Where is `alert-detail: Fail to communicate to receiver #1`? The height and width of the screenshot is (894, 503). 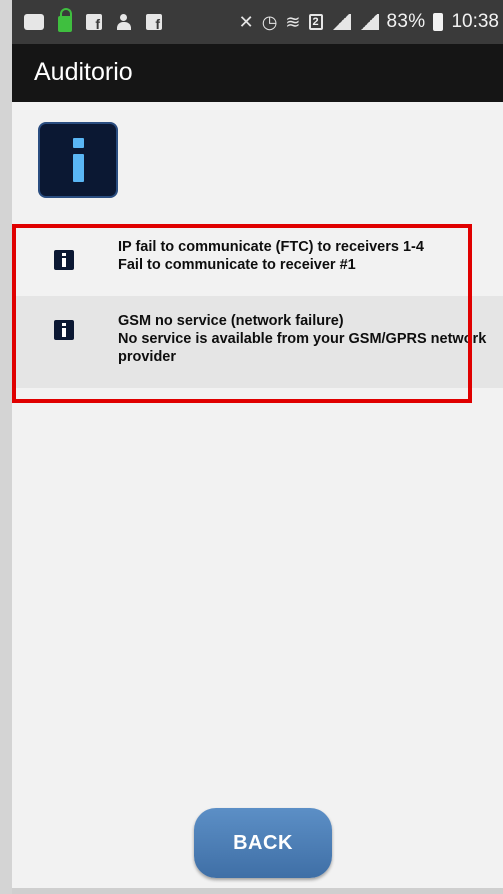
alert-detail: Fail to communicate to receiver #1 is located at coordinates (237, 265).